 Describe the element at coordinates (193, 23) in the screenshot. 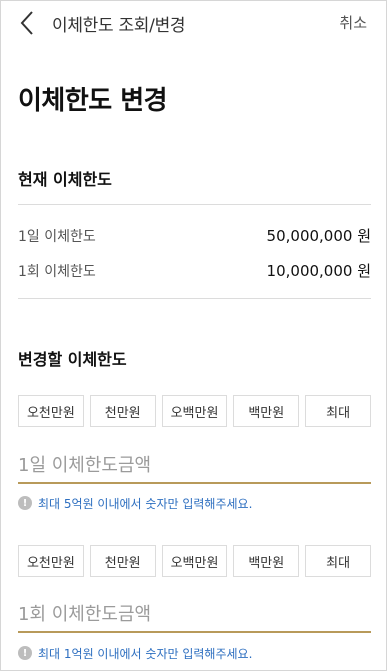

I see `top-bar: 이체한도 조회/변경 취소` at that location.